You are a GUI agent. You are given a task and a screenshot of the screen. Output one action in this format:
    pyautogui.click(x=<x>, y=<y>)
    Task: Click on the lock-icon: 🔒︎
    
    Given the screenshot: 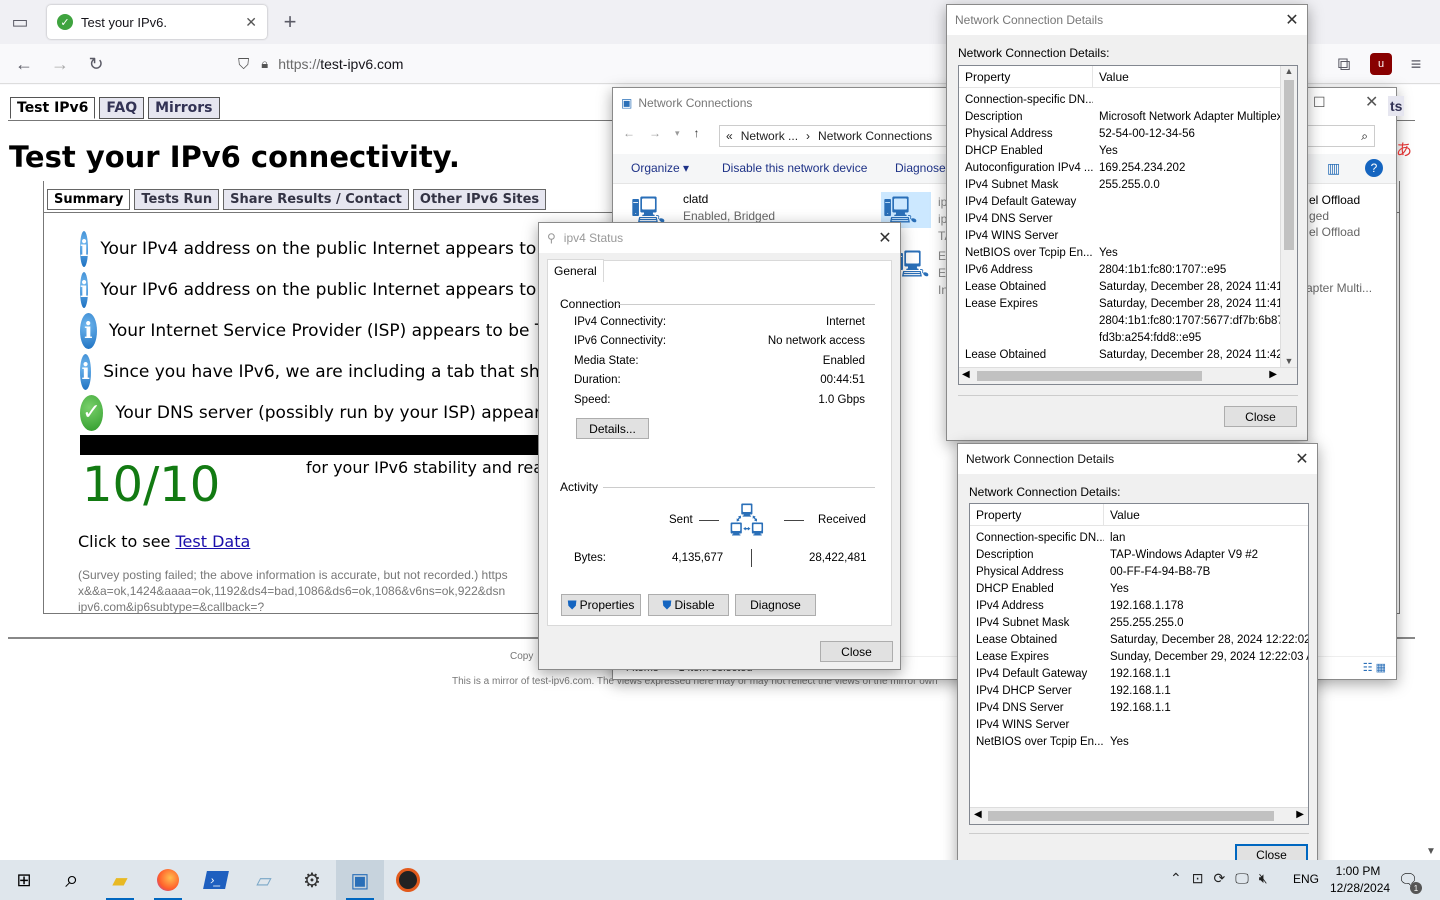 What is the action you would take?
    pyautogui.click(x=264, y=64)
    